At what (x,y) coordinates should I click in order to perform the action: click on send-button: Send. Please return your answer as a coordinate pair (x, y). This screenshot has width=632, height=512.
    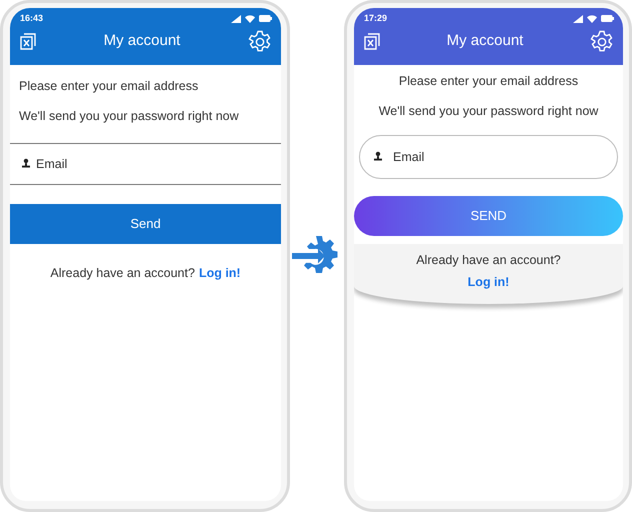
    Looking at the image, I should click on (145, 224).